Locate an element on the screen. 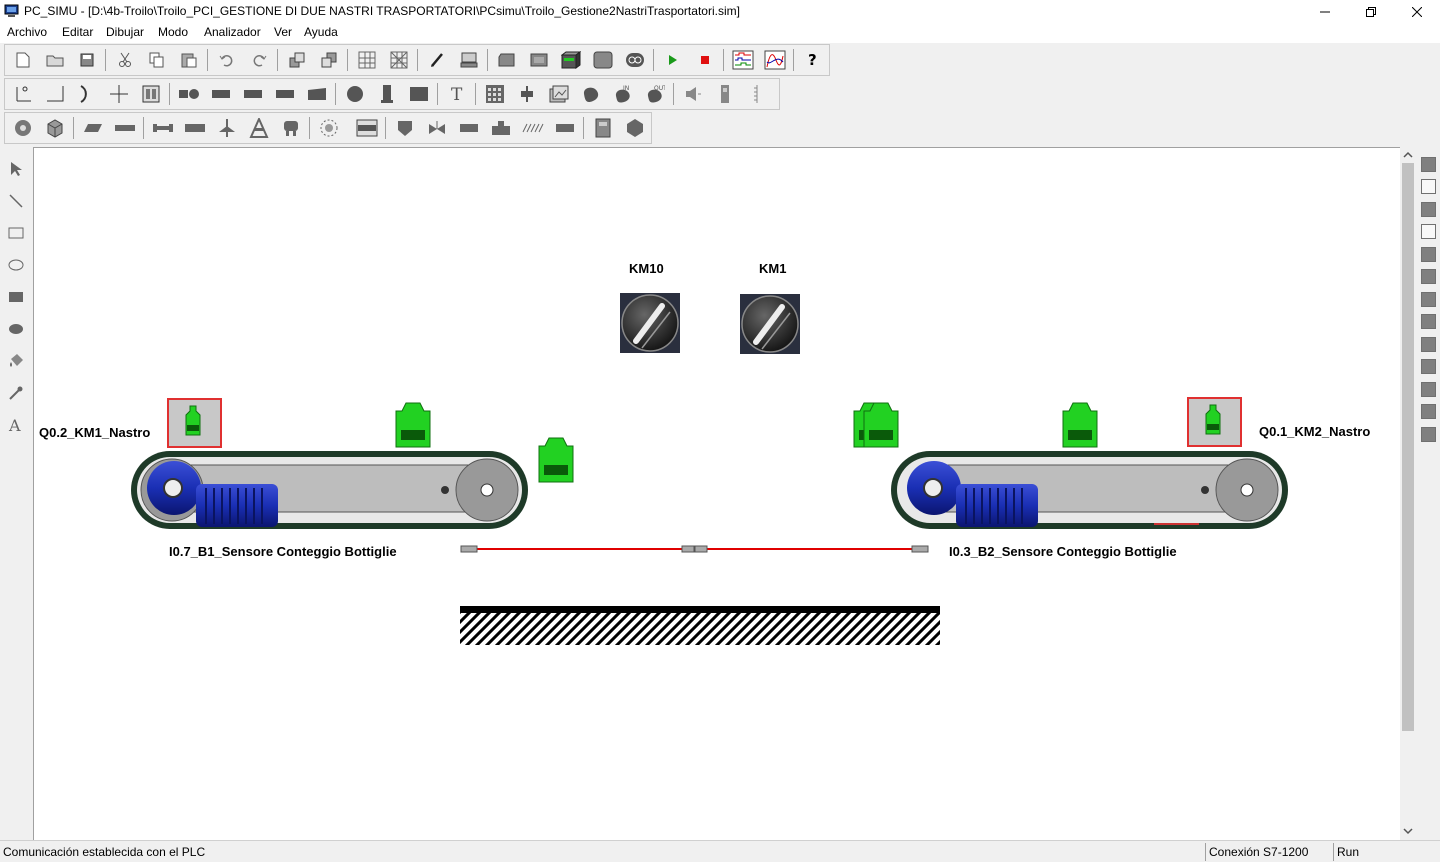 The height and width of the screenshot is (862, 1440). select-tool is located at coordinates (16, 169).